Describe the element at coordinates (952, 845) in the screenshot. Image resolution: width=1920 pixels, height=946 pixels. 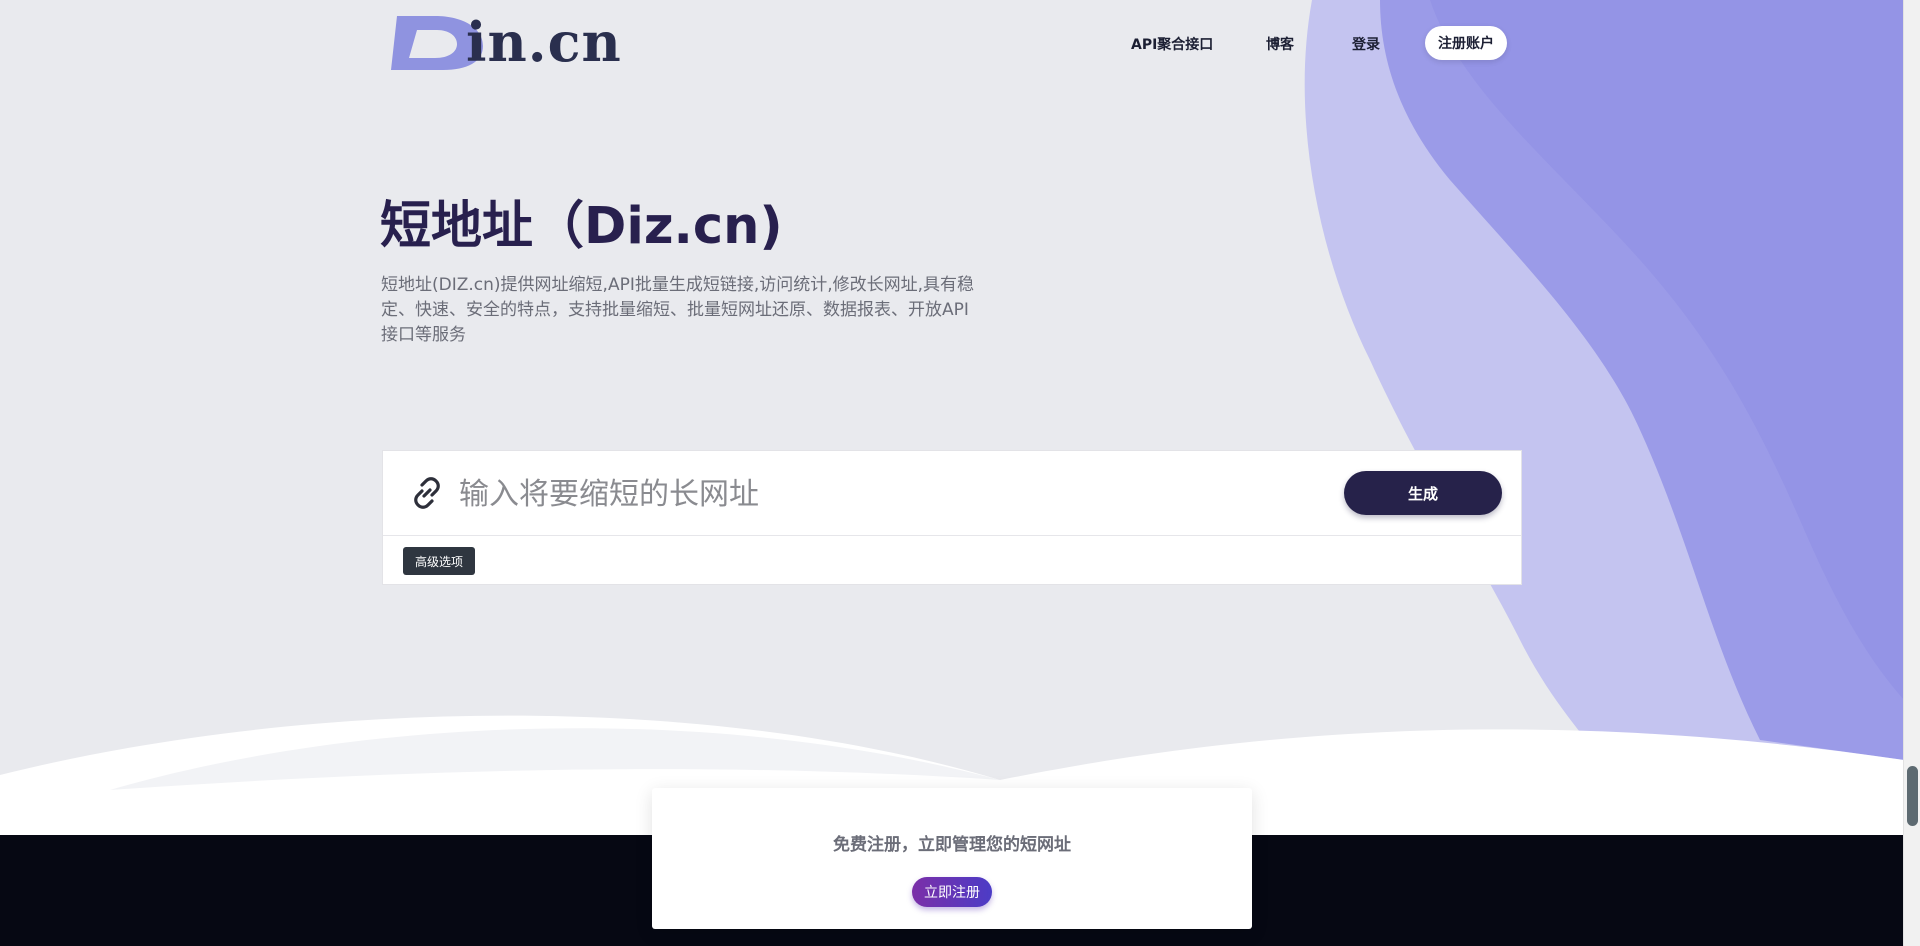
I see `register-promo-text: 免费注册，立即管理您的短网址` at that location.